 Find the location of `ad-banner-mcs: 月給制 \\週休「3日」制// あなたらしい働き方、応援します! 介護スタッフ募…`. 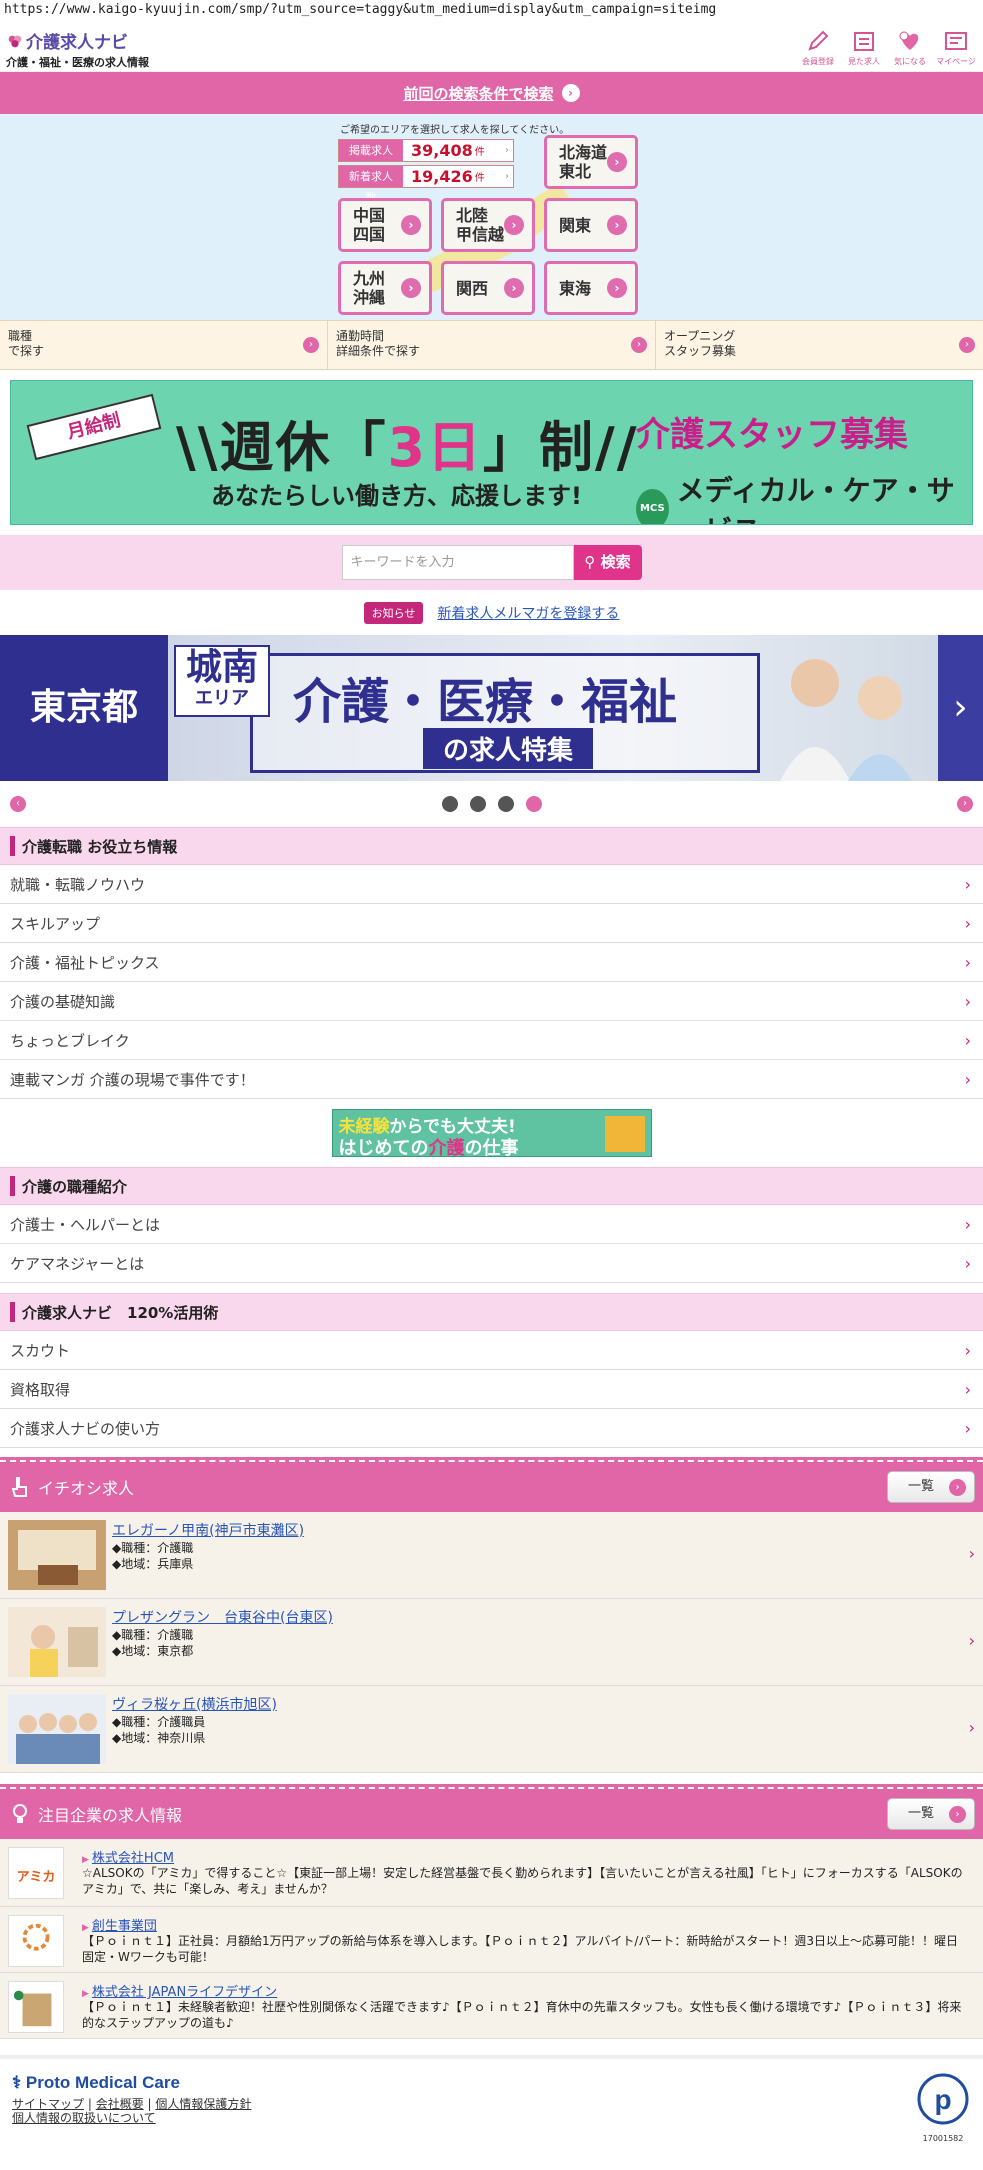

ad-banner-mcs: 月給制 \\週休「3日」制// あなたらしい働き方、応援します! 介護スタッフ募… is located at coordinates (491, 452).